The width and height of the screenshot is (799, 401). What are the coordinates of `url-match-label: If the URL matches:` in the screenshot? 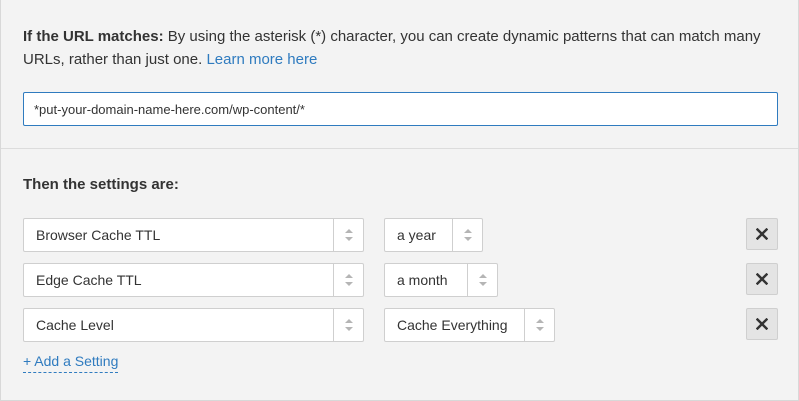 It's located at (93, 36).